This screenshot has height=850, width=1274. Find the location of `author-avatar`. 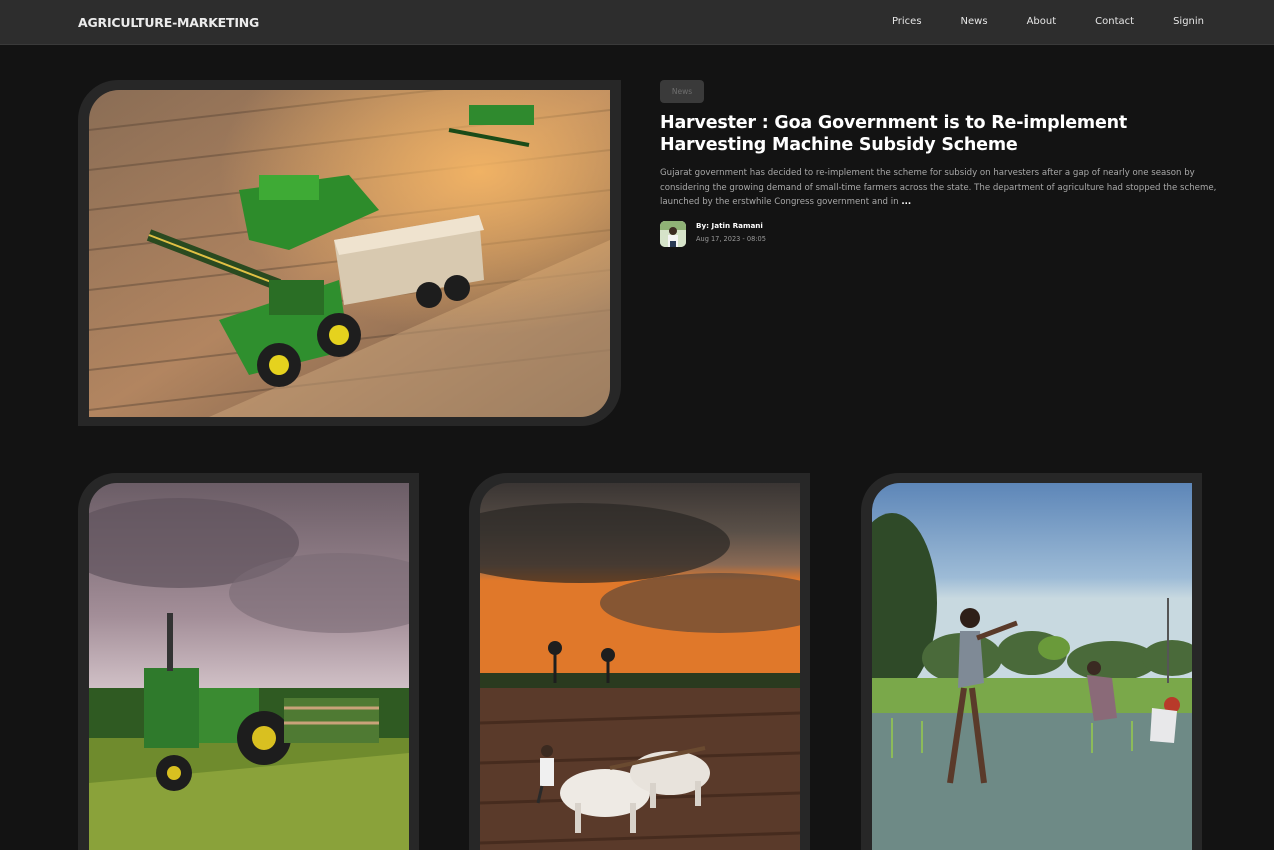

author-avatar is located at coordinates (673, 234).